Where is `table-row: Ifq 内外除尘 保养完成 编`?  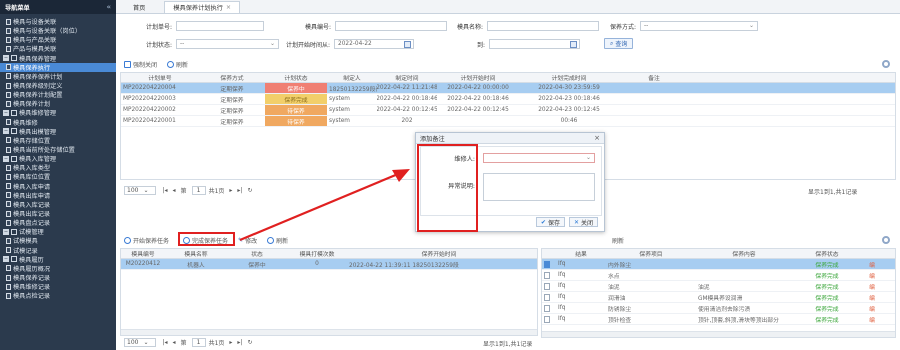
table-row: Ifq 内外除尘 保养完成 编 is located at coordinates (718, 264).